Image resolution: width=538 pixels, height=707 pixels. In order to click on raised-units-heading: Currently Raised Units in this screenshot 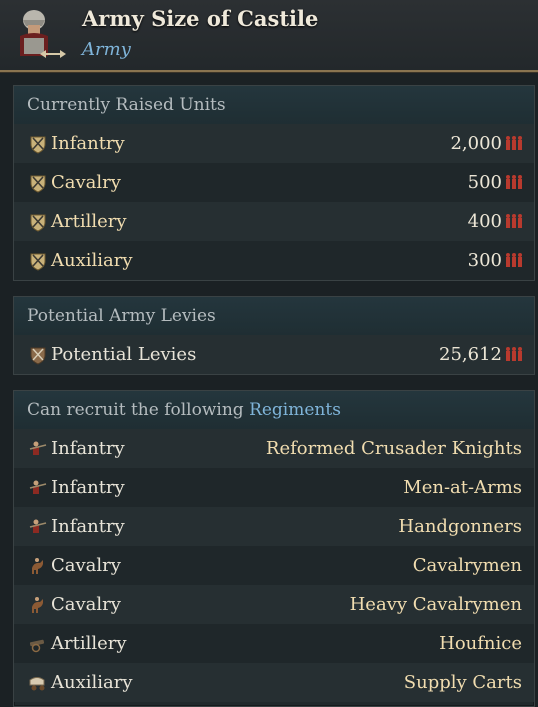, I will do `click(274, 105)`.